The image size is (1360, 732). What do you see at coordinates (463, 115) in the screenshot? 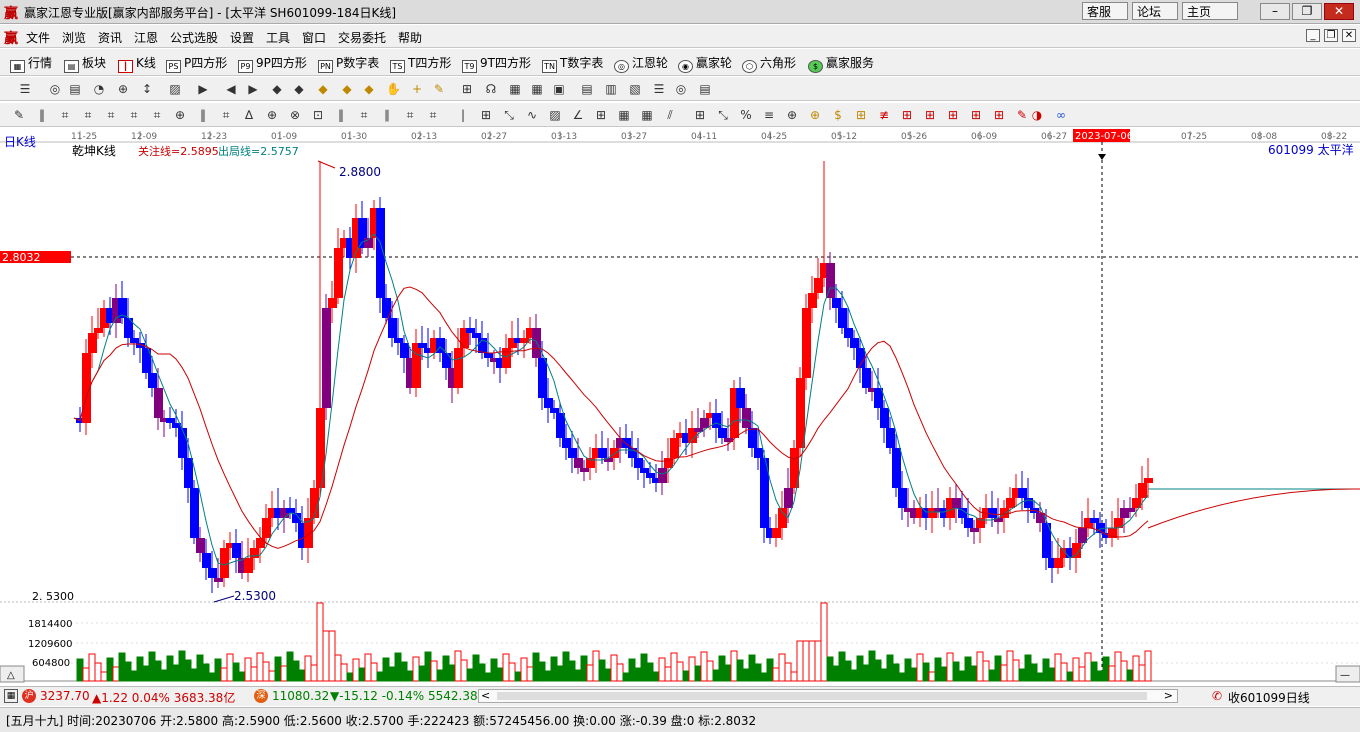
I see `tool-row2-button: |` at bounding box center [463, 115].